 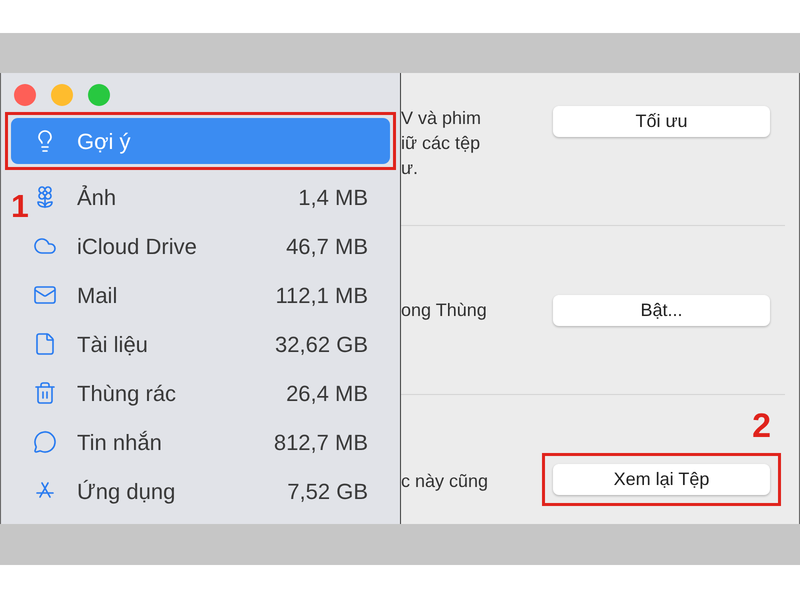 I want to click on description-text: ư., so click(x=410, y=168).